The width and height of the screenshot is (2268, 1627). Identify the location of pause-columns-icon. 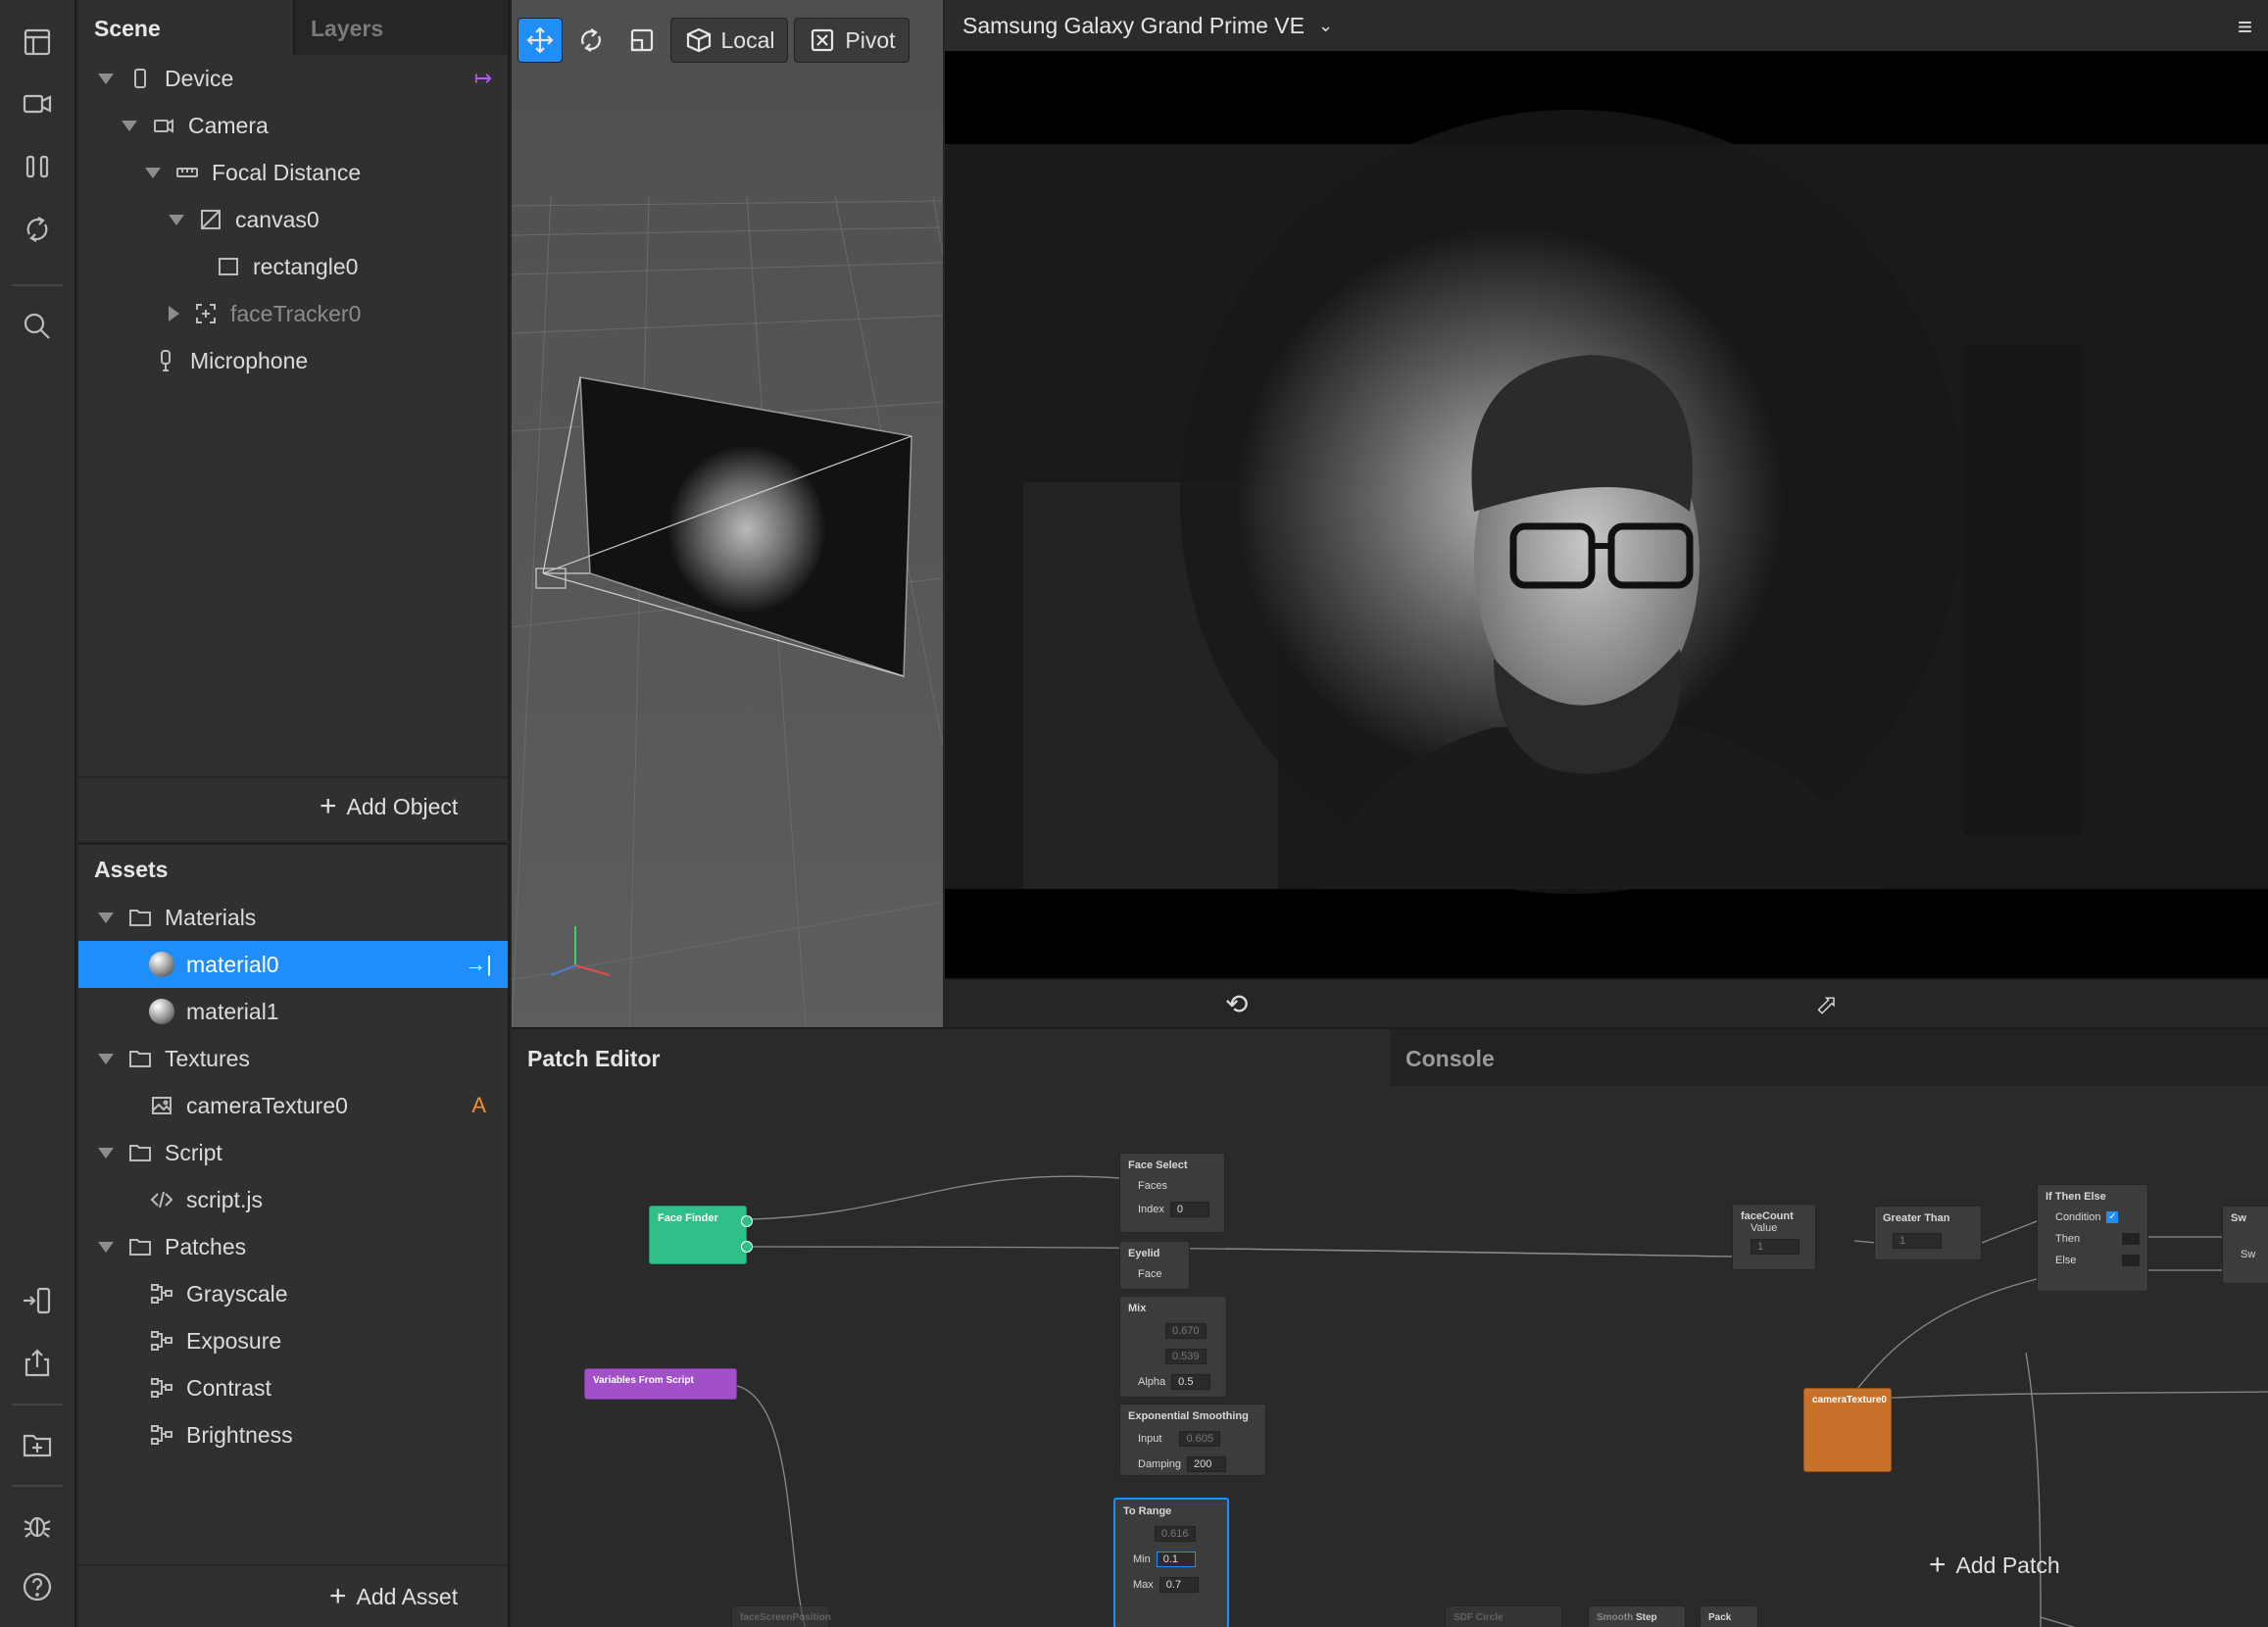
(37, 167).